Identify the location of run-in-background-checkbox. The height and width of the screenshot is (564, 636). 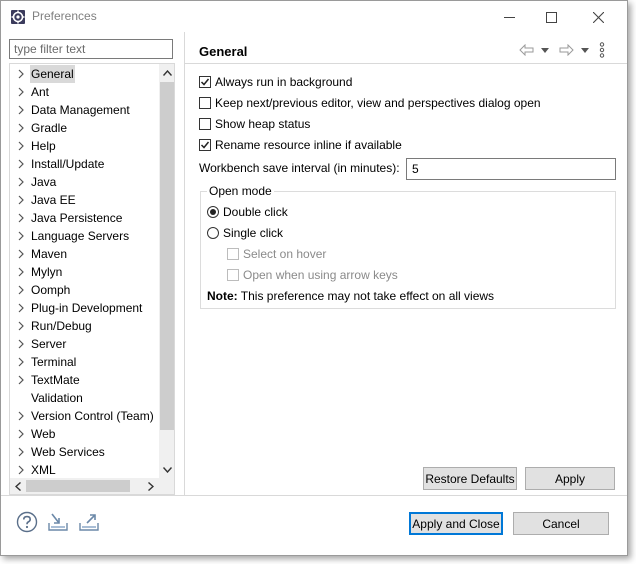
(205, 82).